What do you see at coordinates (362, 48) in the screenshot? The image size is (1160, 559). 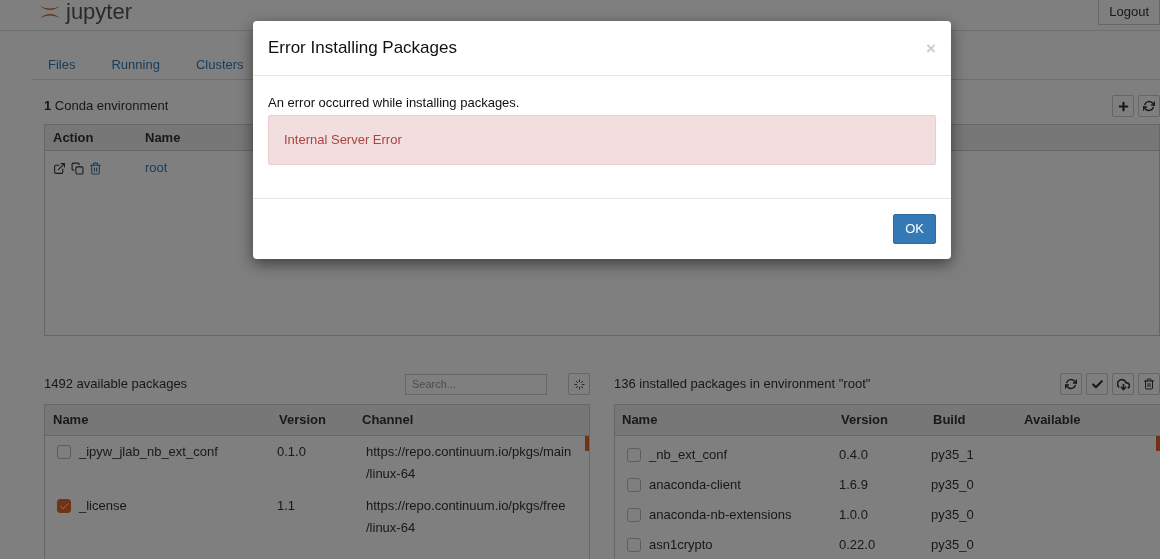 I see `dialog-title: Error Installing Packages` at bounding box center [362, 48].